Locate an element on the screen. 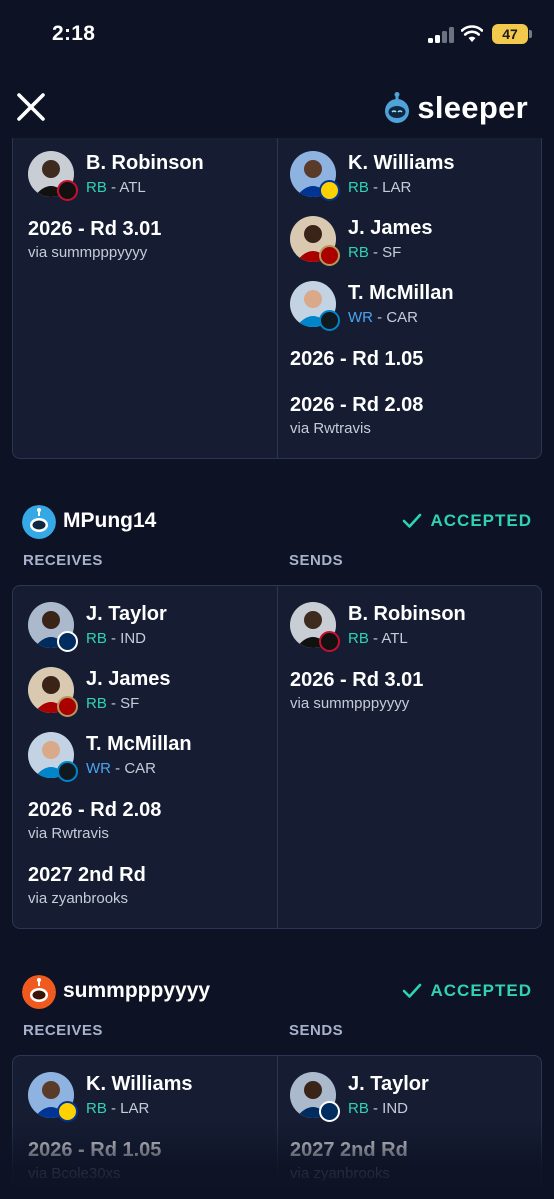 Image resolution: width=554 pixels, height=1199 pixels. team-header: MPung14 ACCEPTED is located at coordinates (277, 522).